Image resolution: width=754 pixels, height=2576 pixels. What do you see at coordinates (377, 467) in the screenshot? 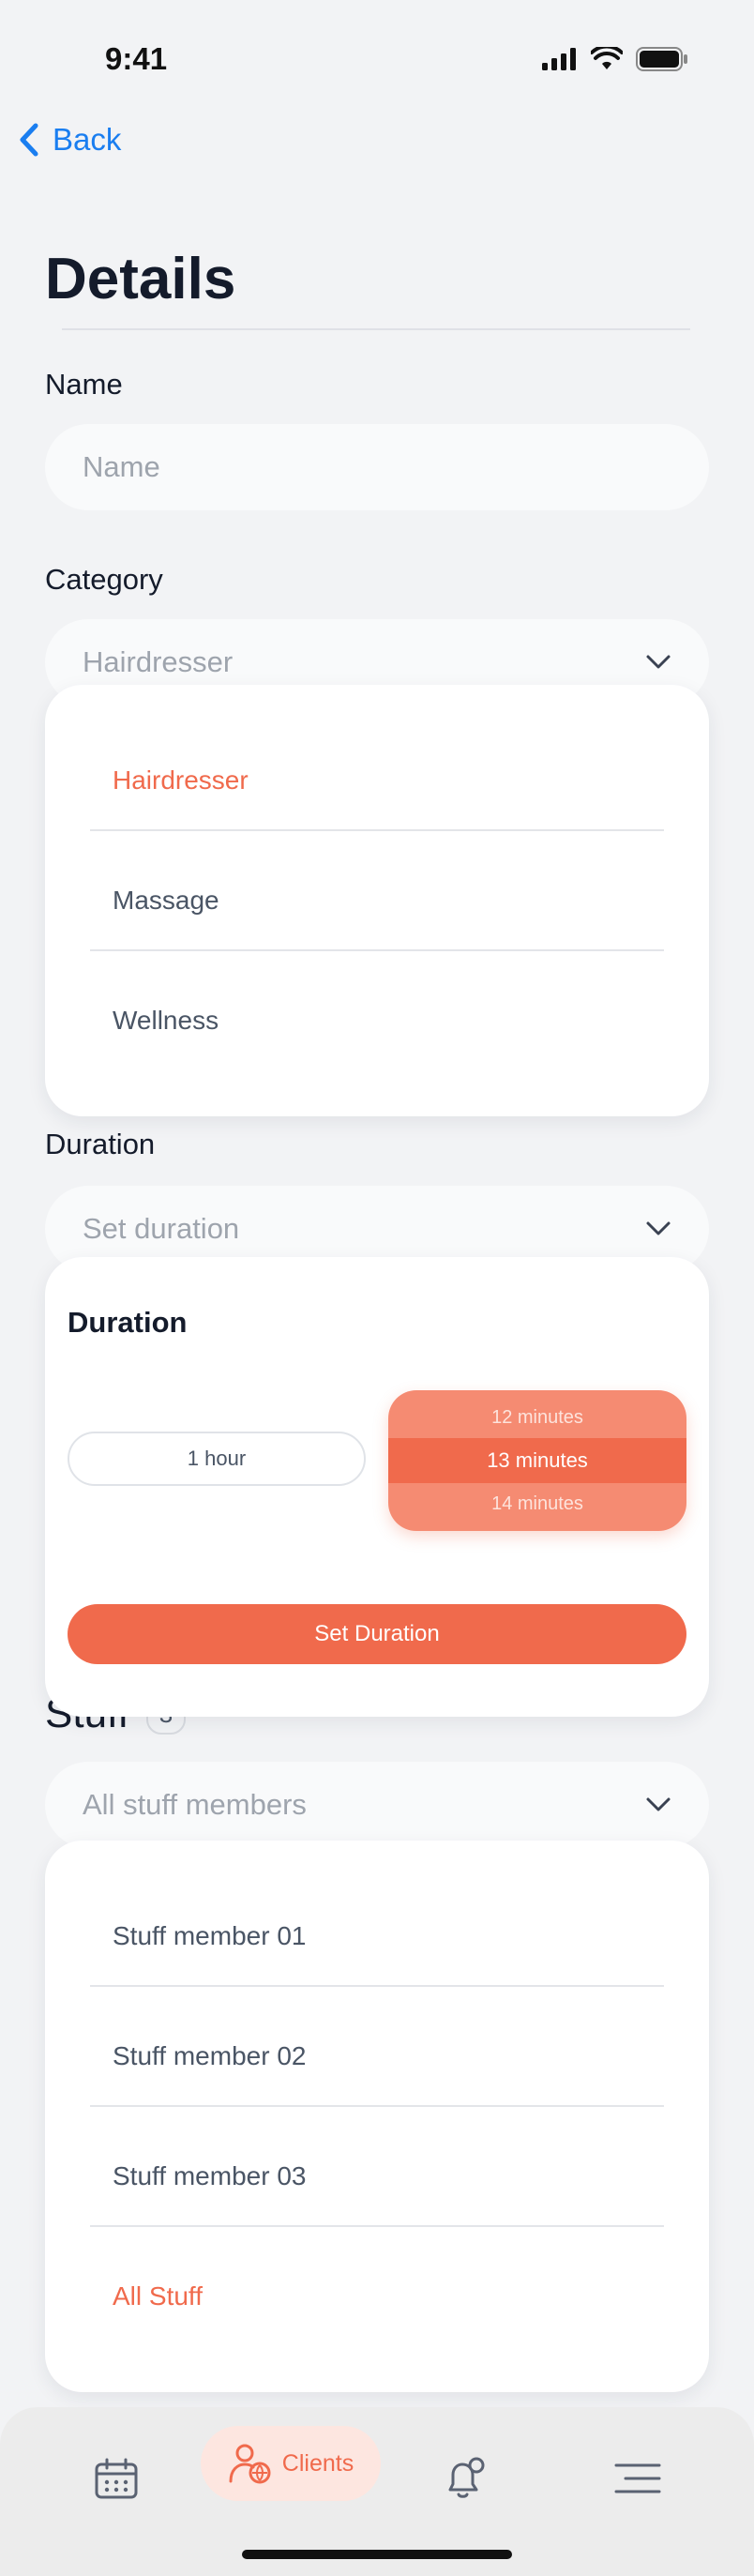
I see `name-field: Name` at bounding box center [377, 467].